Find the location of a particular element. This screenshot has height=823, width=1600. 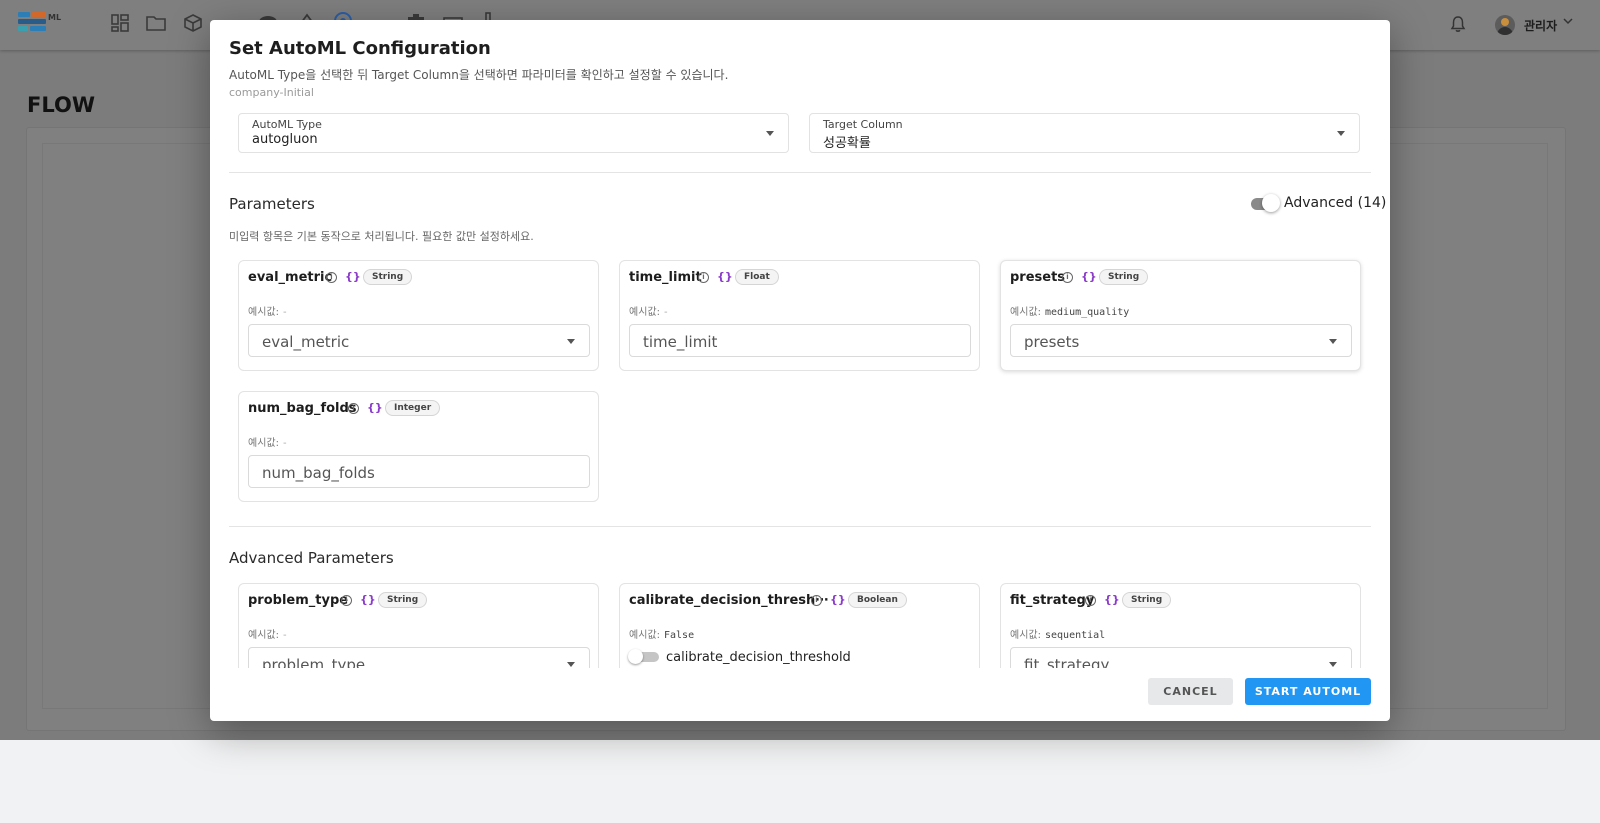

chevron-down-icon is located at coordinates (1568, 22).